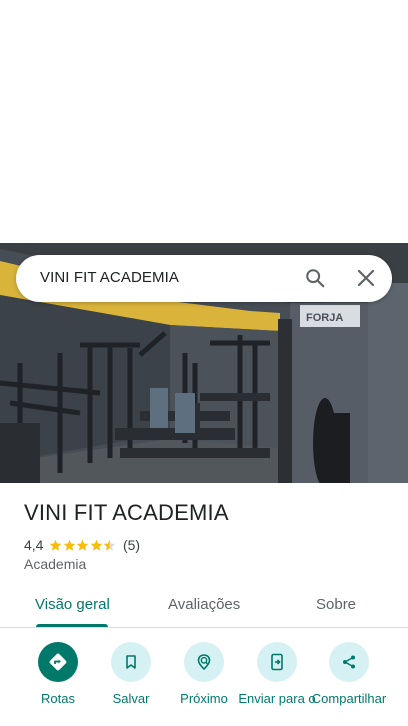 This screenshot has height=726, width=408. Describe the element at coordinates (349, 698) in the screenshot. I see `share-label: Compartilhar` at that location.